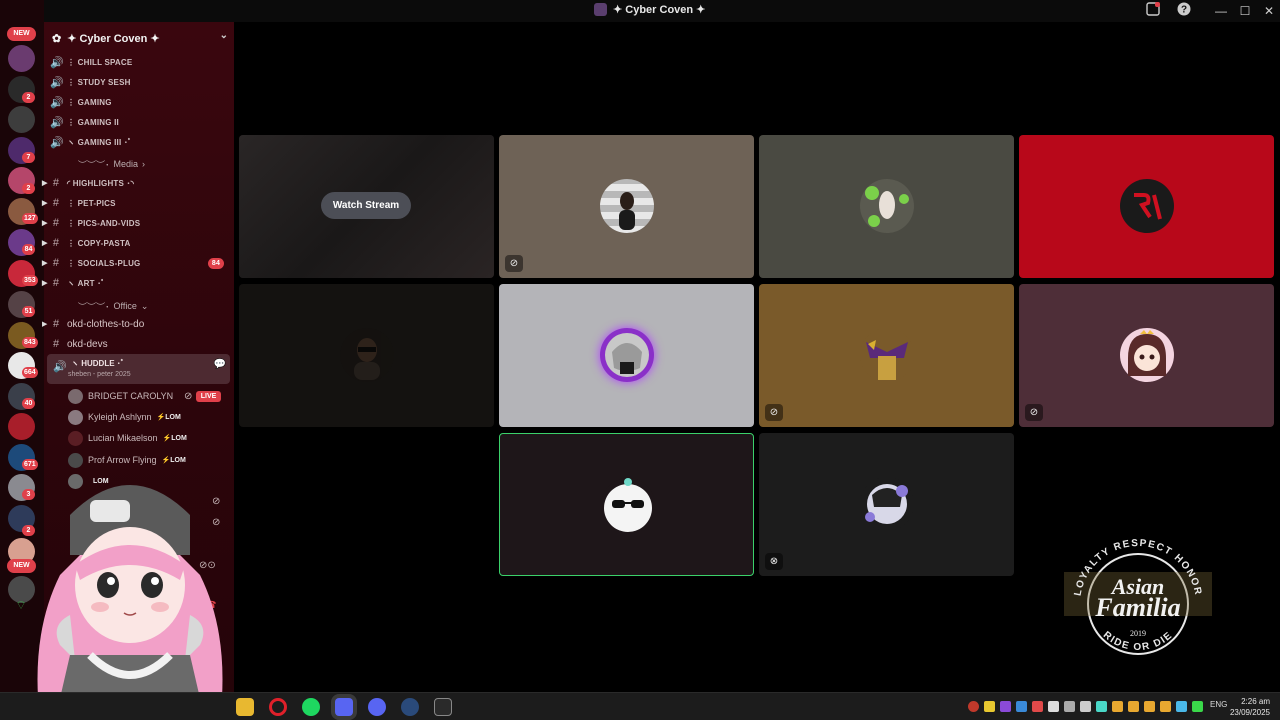 The image size is (1280, 720). What do you see at coordinates (100, 142) in the screenshot?
I see `channel-label: ヽ GAMING III ･ﾟ` at bounding box center [100, 142].